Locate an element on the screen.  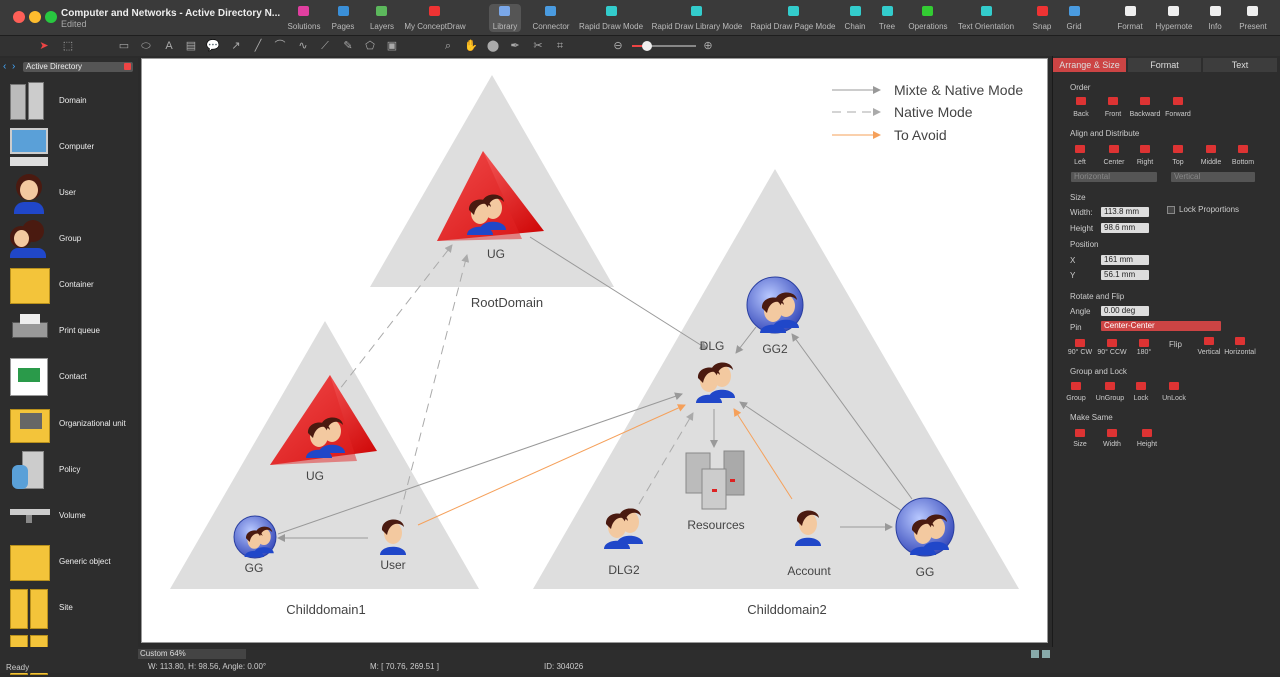
toolbar-info-button: Info is located at coordinates (1215, 17).